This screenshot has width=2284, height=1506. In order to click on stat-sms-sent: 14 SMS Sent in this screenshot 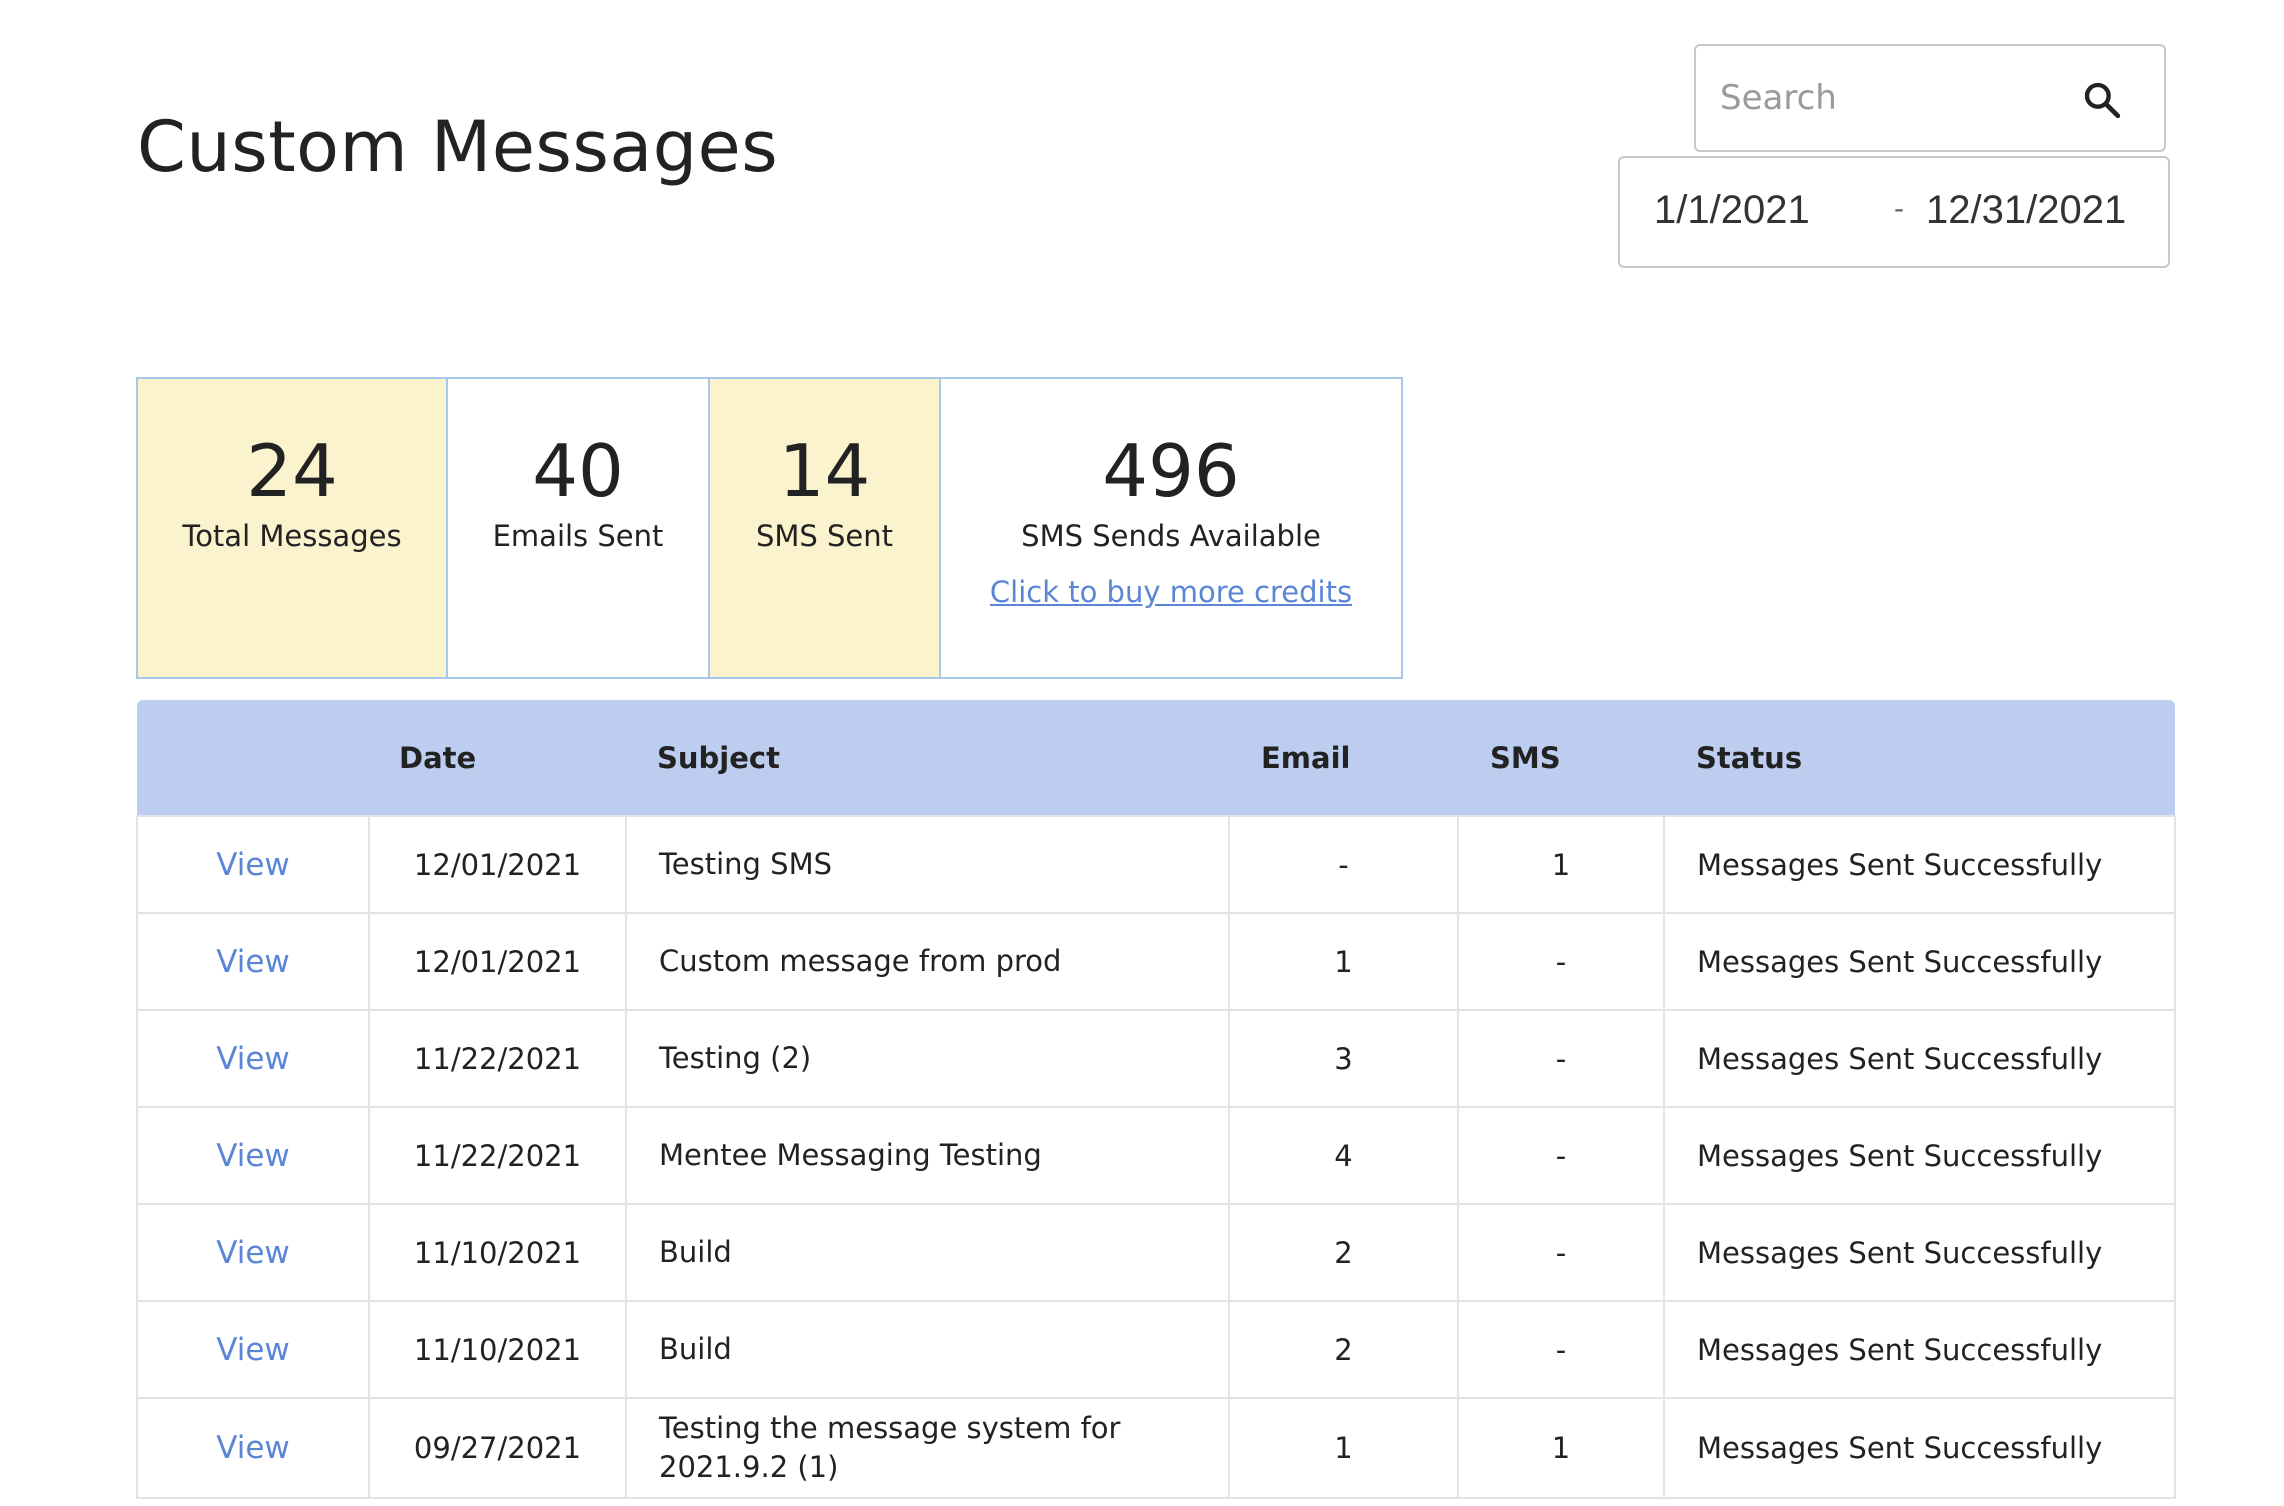, I will do `click(825, 528)`.